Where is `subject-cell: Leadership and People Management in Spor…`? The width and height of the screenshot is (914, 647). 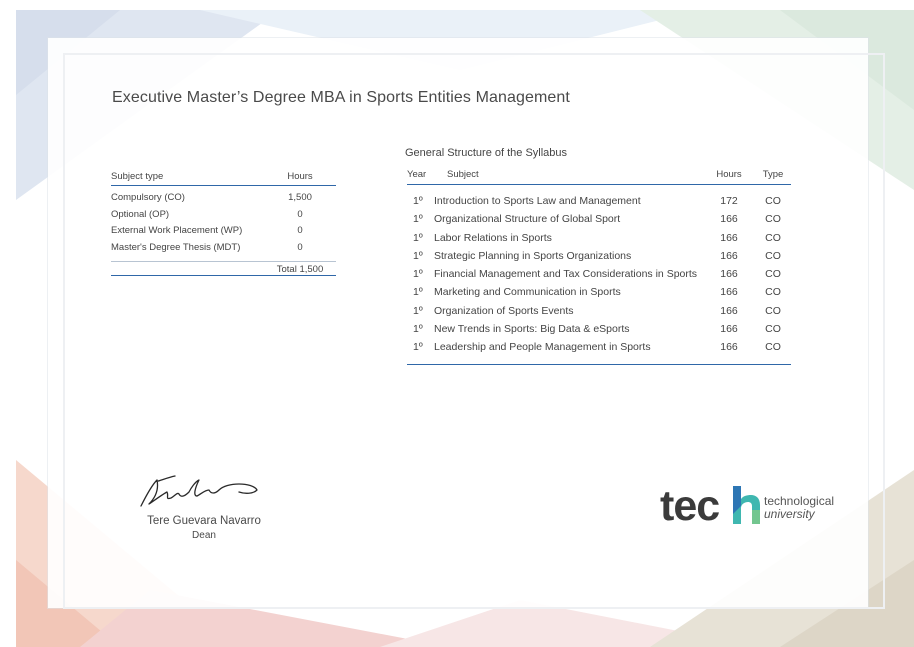
subject-cell: Leadership and People Management in Spor… is located at coordinates (542, 347).